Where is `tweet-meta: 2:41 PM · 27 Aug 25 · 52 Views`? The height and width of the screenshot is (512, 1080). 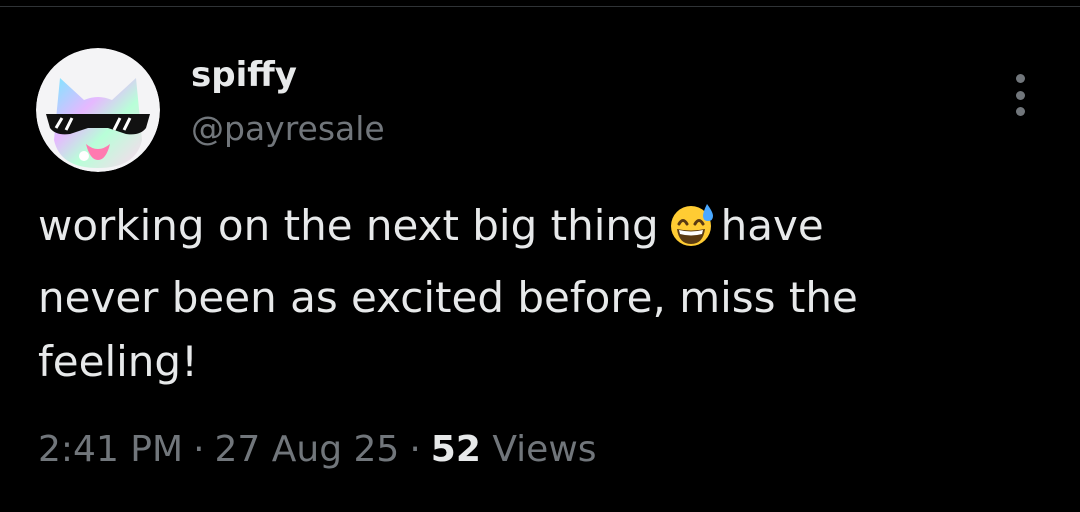 tweet-meta: 2:41 PM · 27 Aug 25 · 52 Views is located at coordinates (317, 450).